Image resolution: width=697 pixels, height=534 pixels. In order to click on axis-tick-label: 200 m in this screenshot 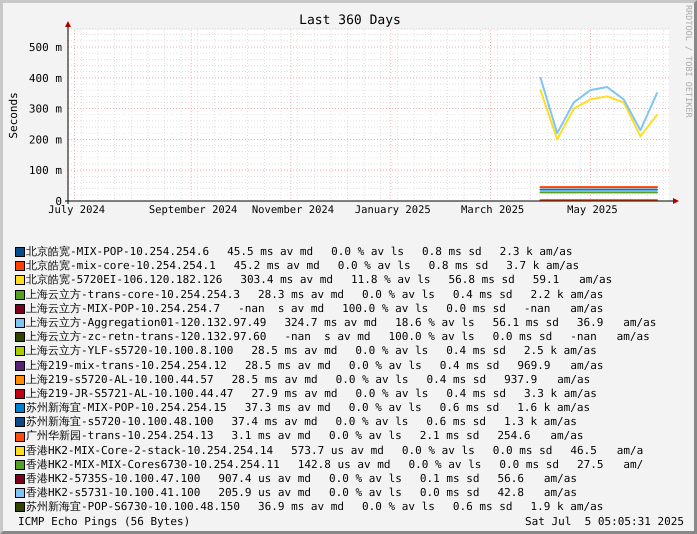, I will do `click(45, 139)`.